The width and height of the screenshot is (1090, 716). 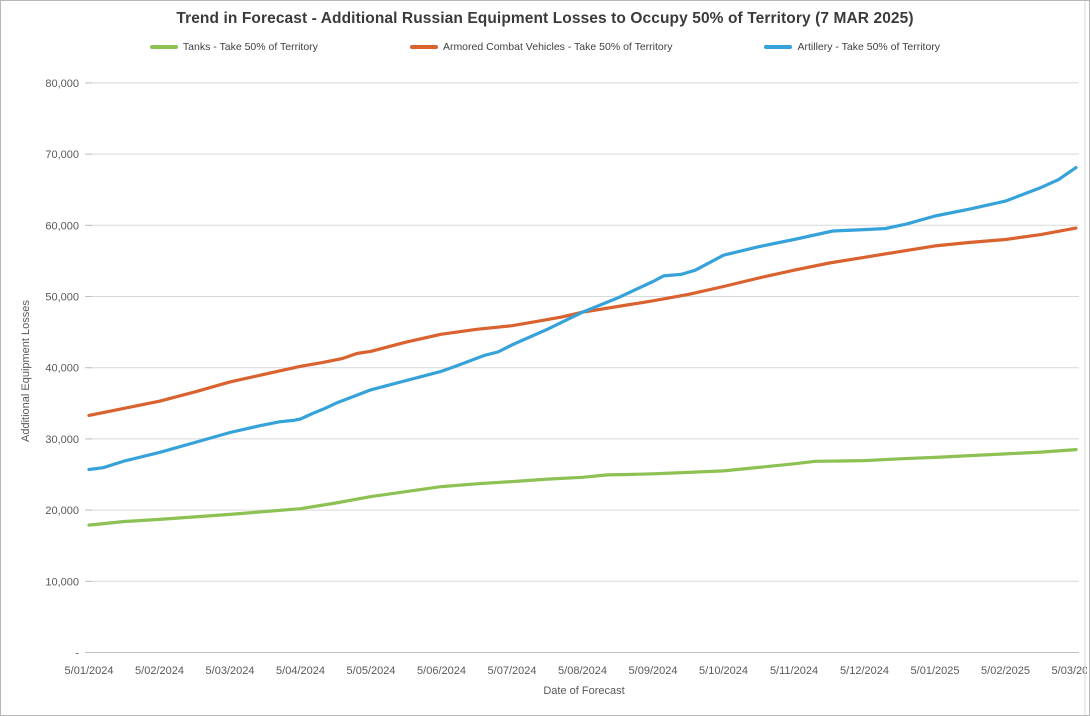 I want to click on svg-text: 5/01/2025, so click(x=935, y=671).